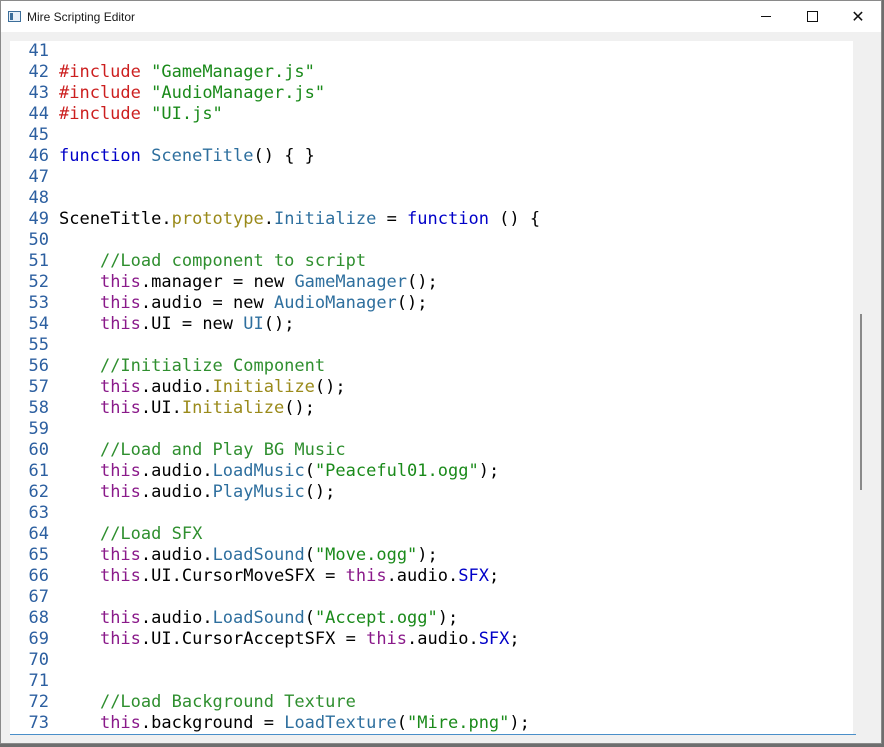 This screenshot has width=884, height=747. I want to click on code-line: 42 #include "GameManager.js", so click(431, 72).